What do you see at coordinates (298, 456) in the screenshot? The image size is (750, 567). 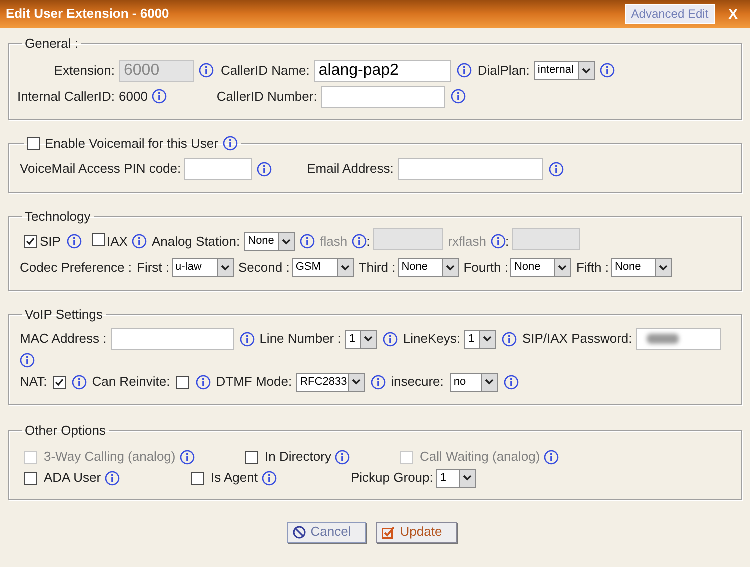 I see `checkbox-label: In Directory` at bounding box center [298, 456].